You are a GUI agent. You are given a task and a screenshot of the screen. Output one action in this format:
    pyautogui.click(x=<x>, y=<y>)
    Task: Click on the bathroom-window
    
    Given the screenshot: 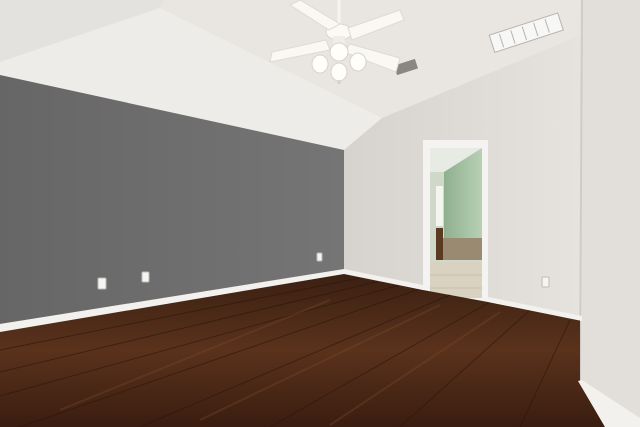 What is the action you would take?
    pyautogui.click(x=439, y=206)
    